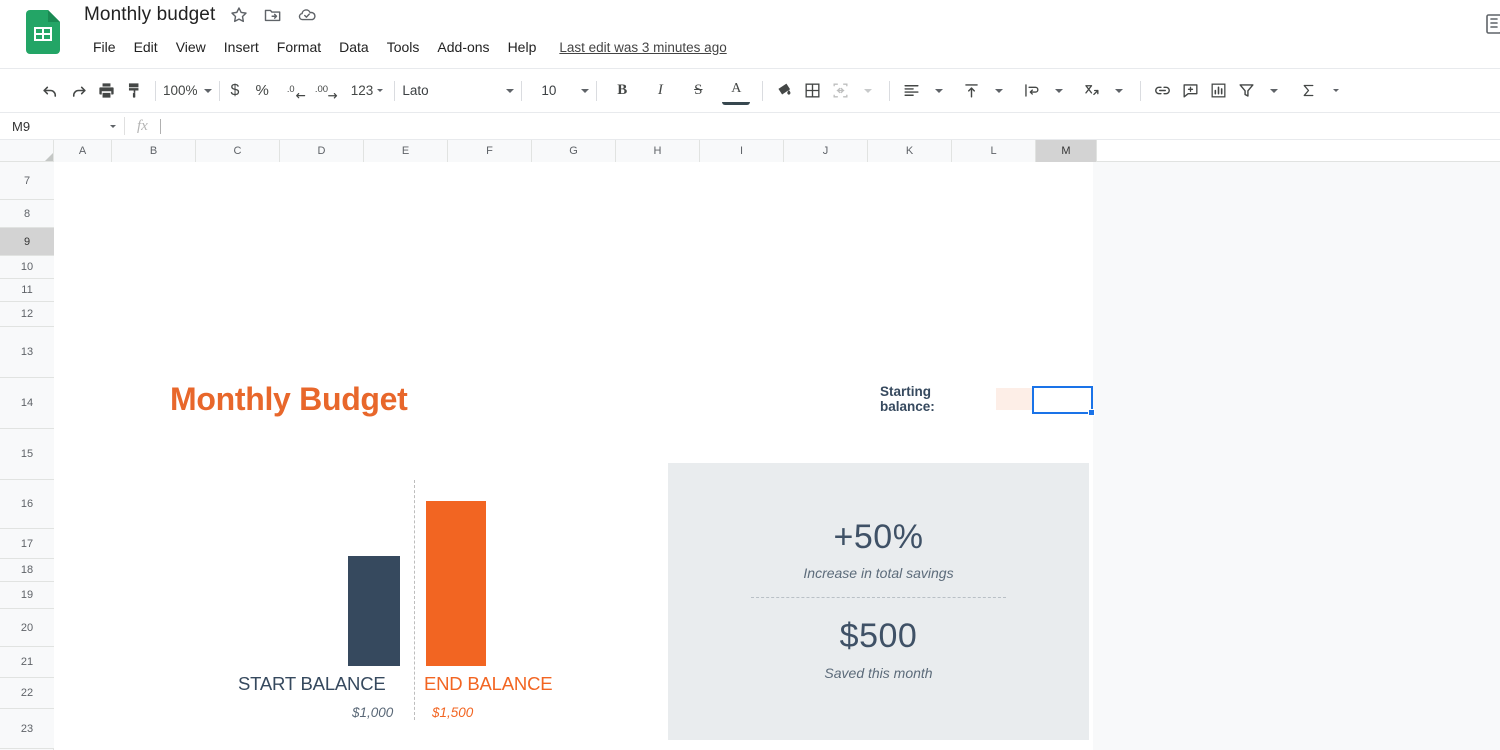  I want to click on menu-edit: Edit, so click(146, 47).